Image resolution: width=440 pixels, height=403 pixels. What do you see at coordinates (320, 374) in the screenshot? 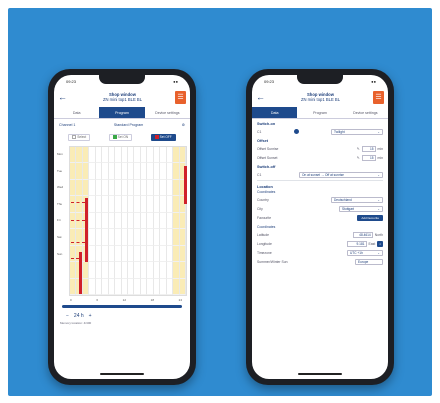
I see `home-indicator` at bounding box center [320, 374].